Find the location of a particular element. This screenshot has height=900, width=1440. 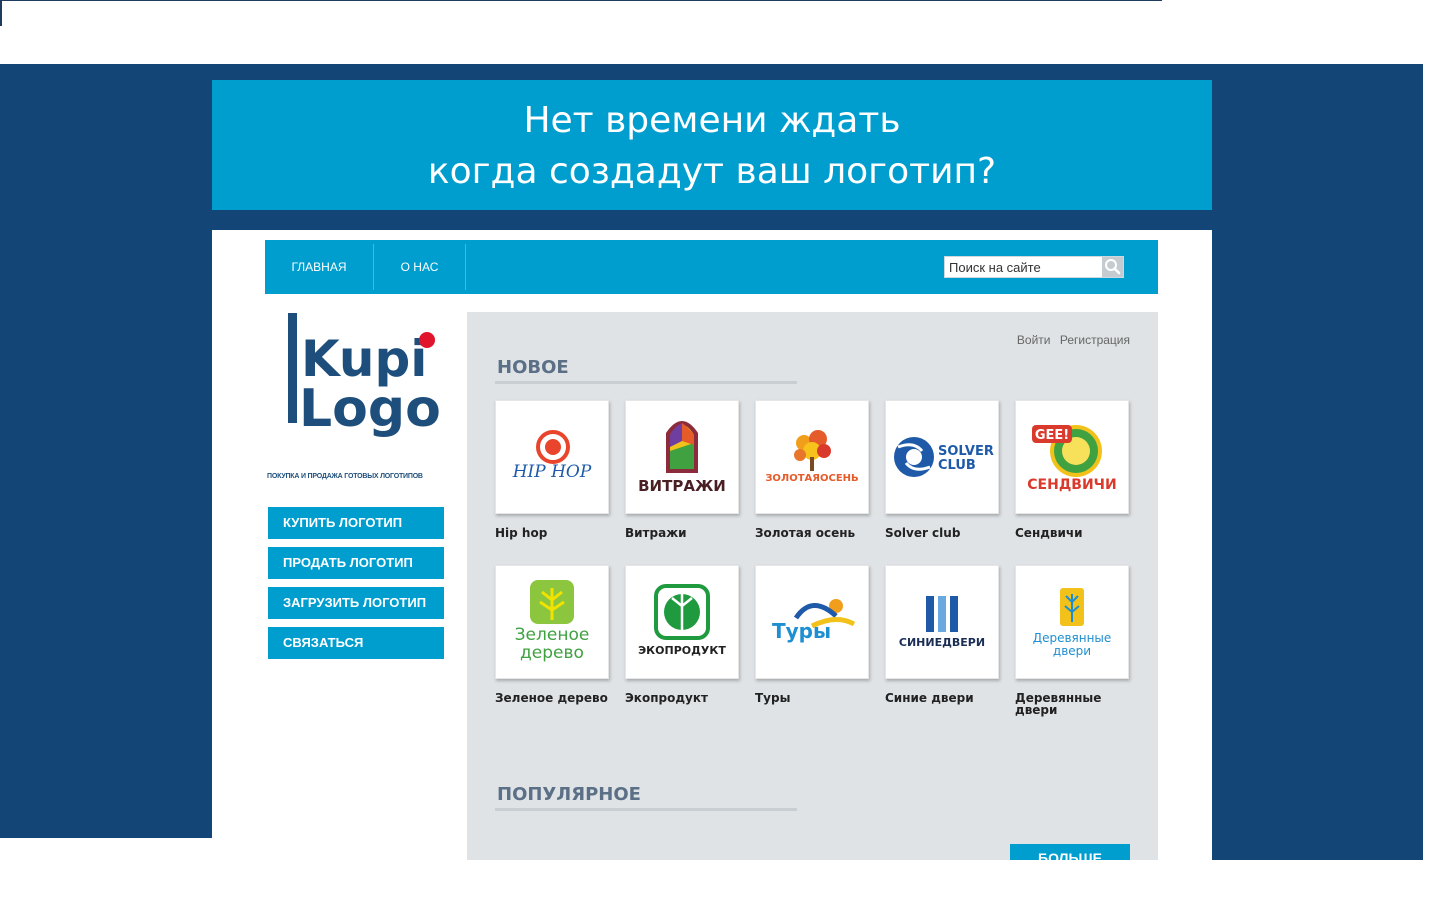

ekoprodukt-logo-text: ЭКОПРОДУКТ is located at coordinates (682, 650).